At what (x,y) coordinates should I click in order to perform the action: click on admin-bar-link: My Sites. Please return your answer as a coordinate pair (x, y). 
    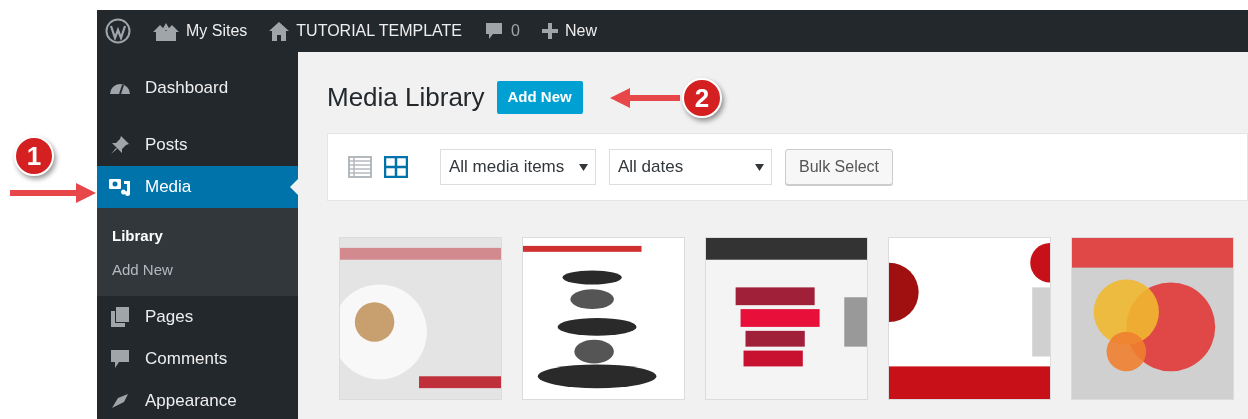
    Looking at the image, I should click on (217, 31).